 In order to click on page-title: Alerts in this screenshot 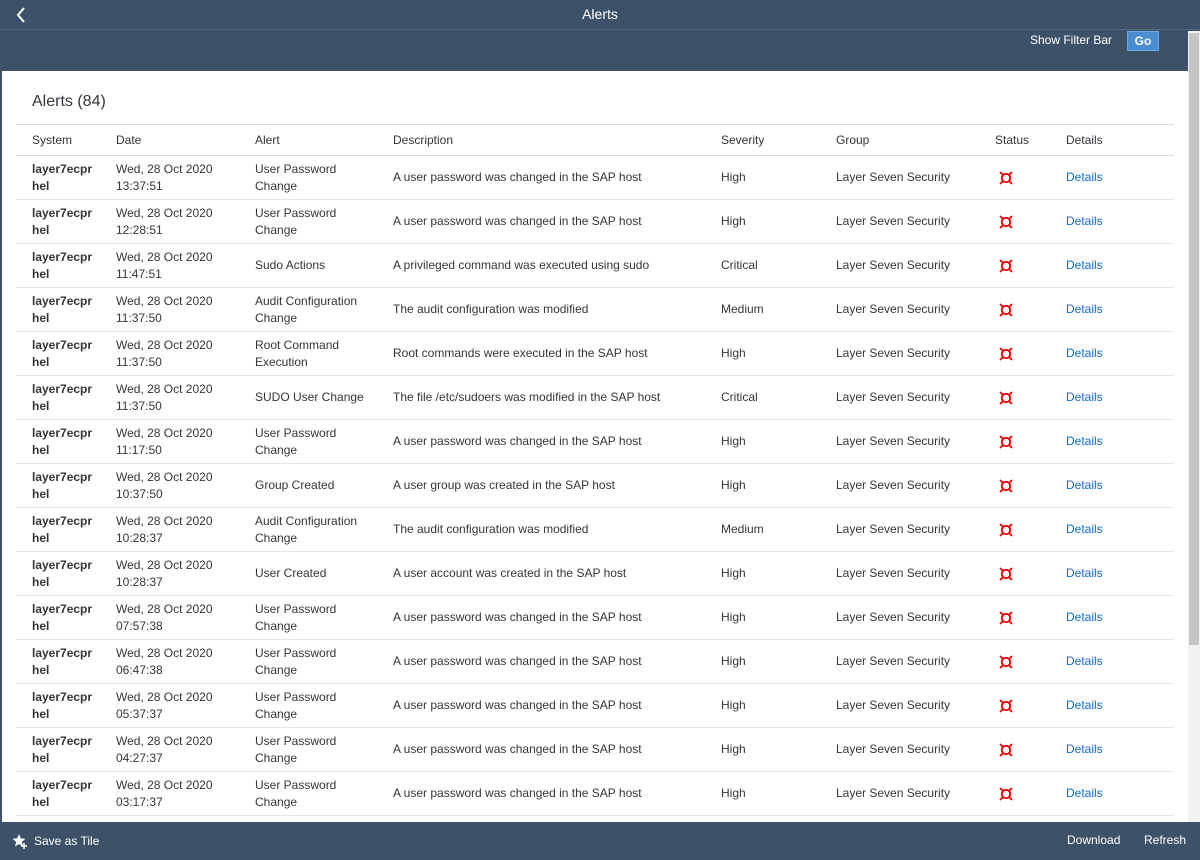, I will do `click(600, 14)`.